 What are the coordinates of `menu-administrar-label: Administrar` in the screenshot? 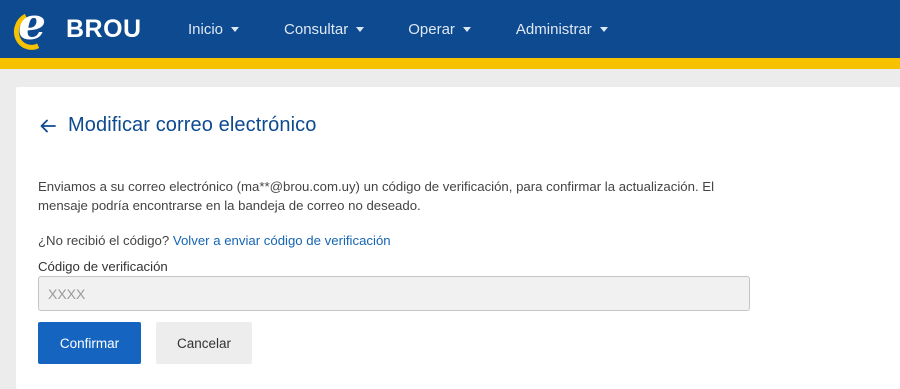 It's located at (553, 29).